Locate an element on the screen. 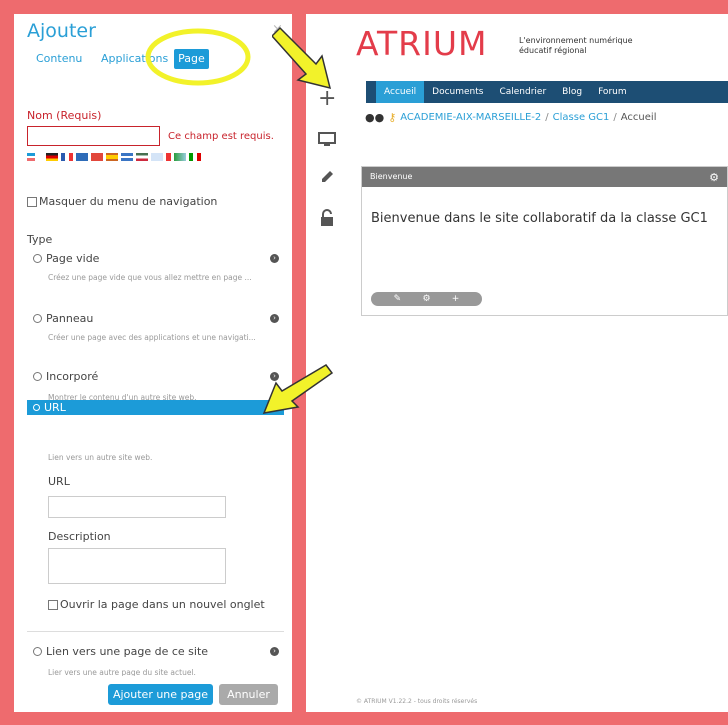 The image size is (728, 725). hide-nav-checkbox: Masquer du menu de navigation is located at coordinates (122, 201).